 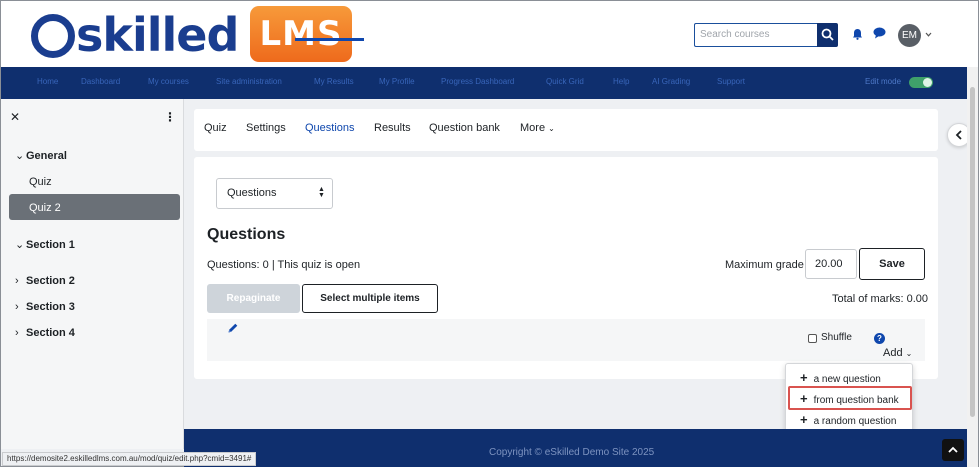 I want to click on logo-wordmark: skilled, so click(x=157, y=35).